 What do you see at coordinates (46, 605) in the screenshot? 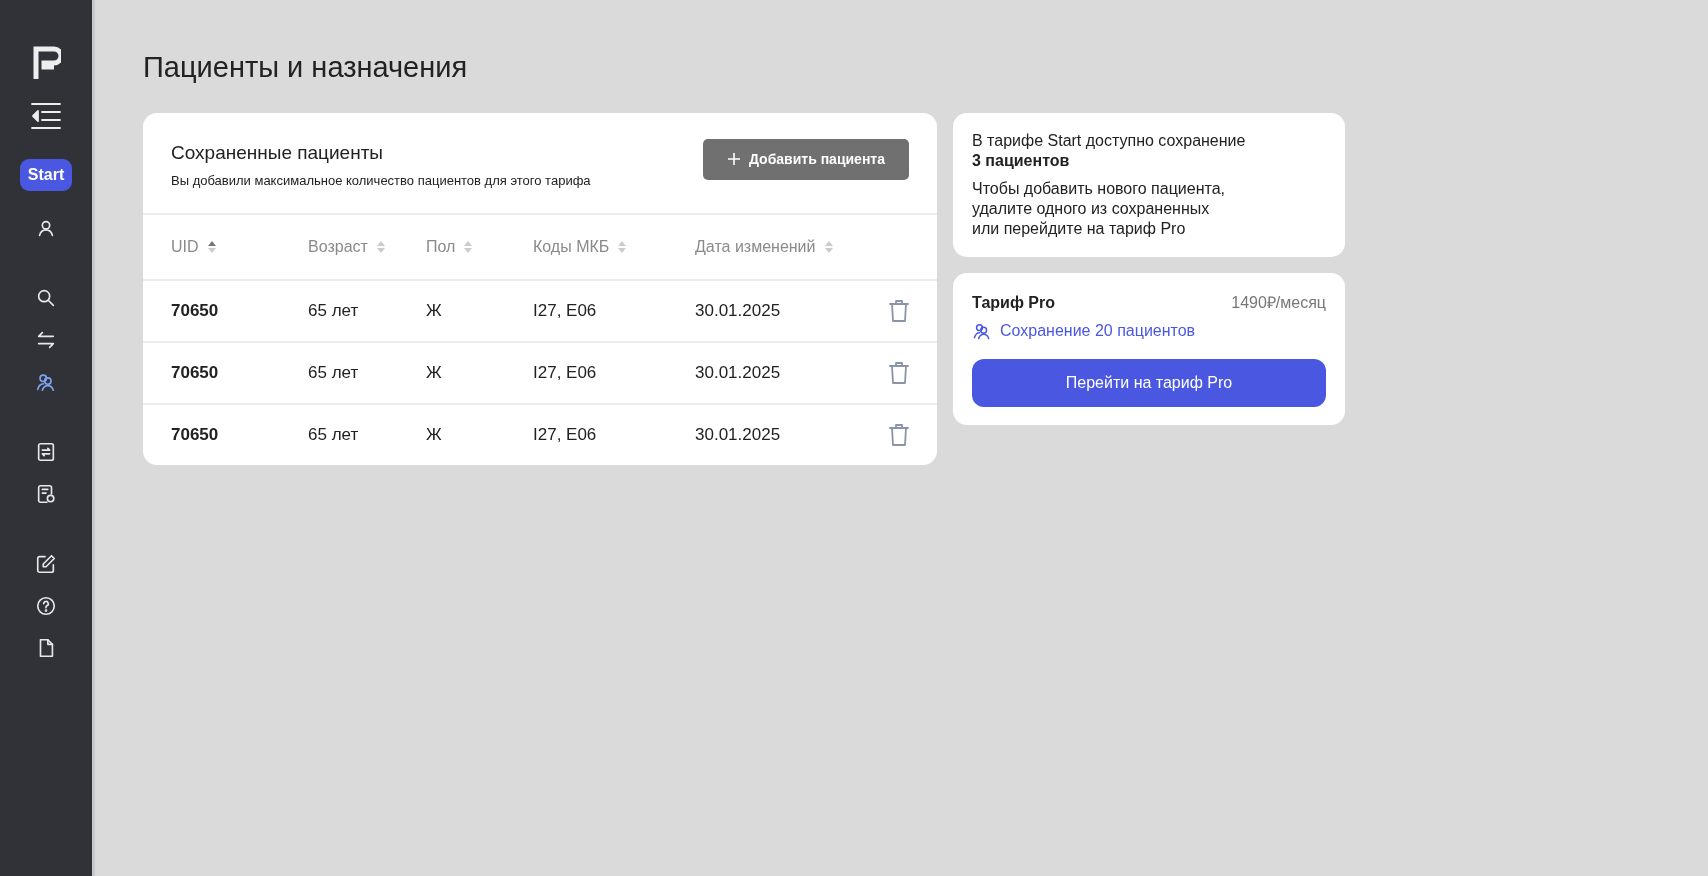
I see `help-icon` at bounding box center [46, 605].